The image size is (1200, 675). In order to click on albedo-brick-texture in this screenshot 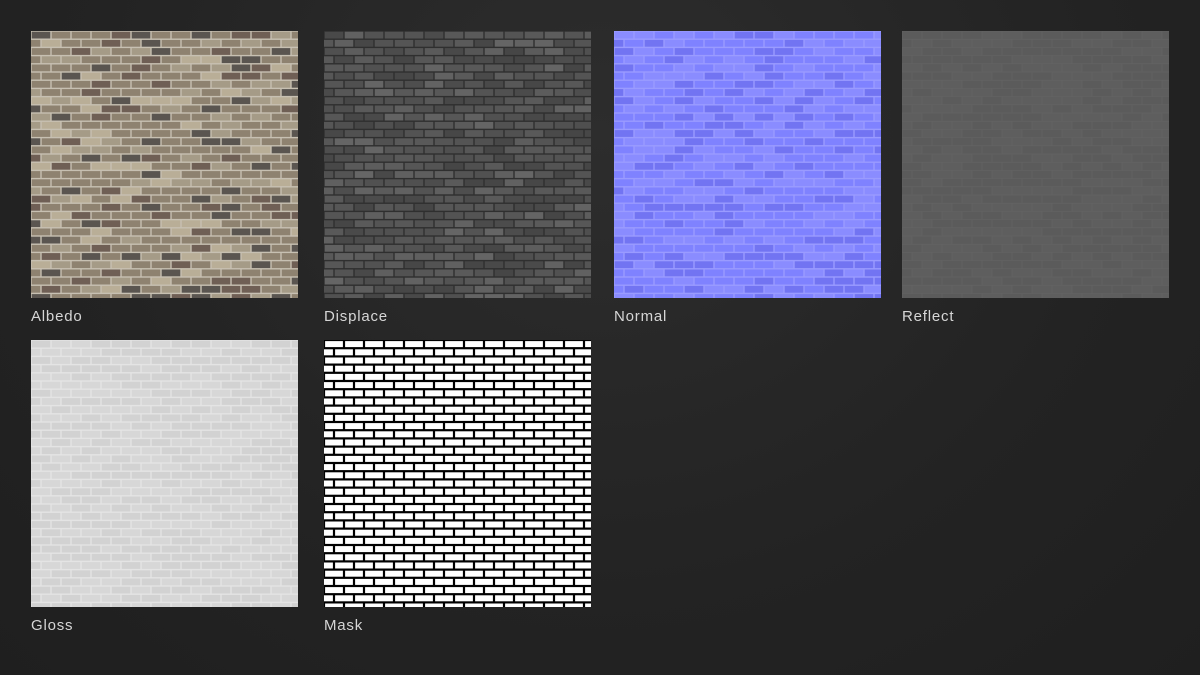, I will do `click(164, 164)`.